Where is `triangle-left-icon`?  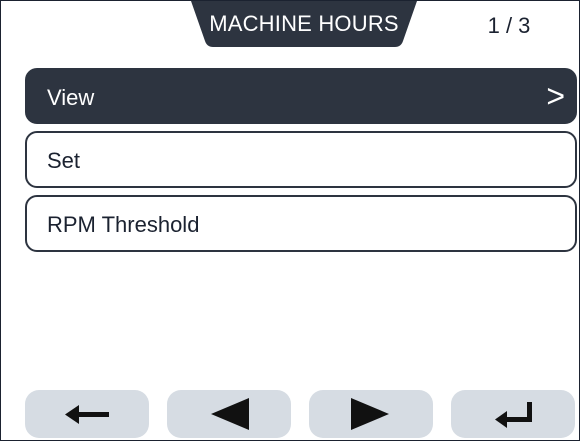
triangle-left-icon is located at coordinates (230, 414).